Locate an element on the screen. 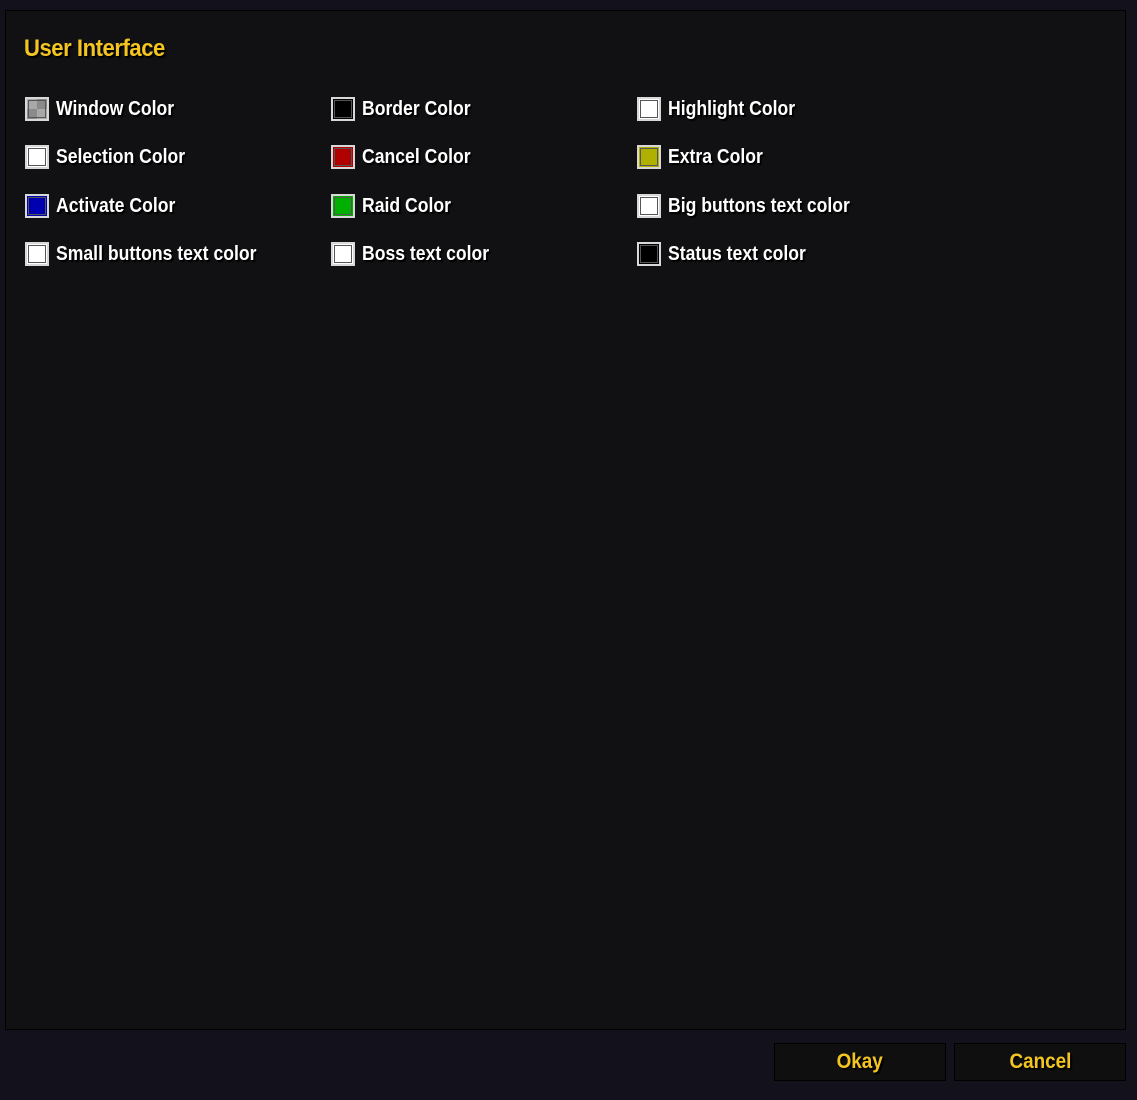 The height and width of the screenshot is (1100, 1137). color-option-cancel-color: Cancel Color is located at coordinates (408, 157).